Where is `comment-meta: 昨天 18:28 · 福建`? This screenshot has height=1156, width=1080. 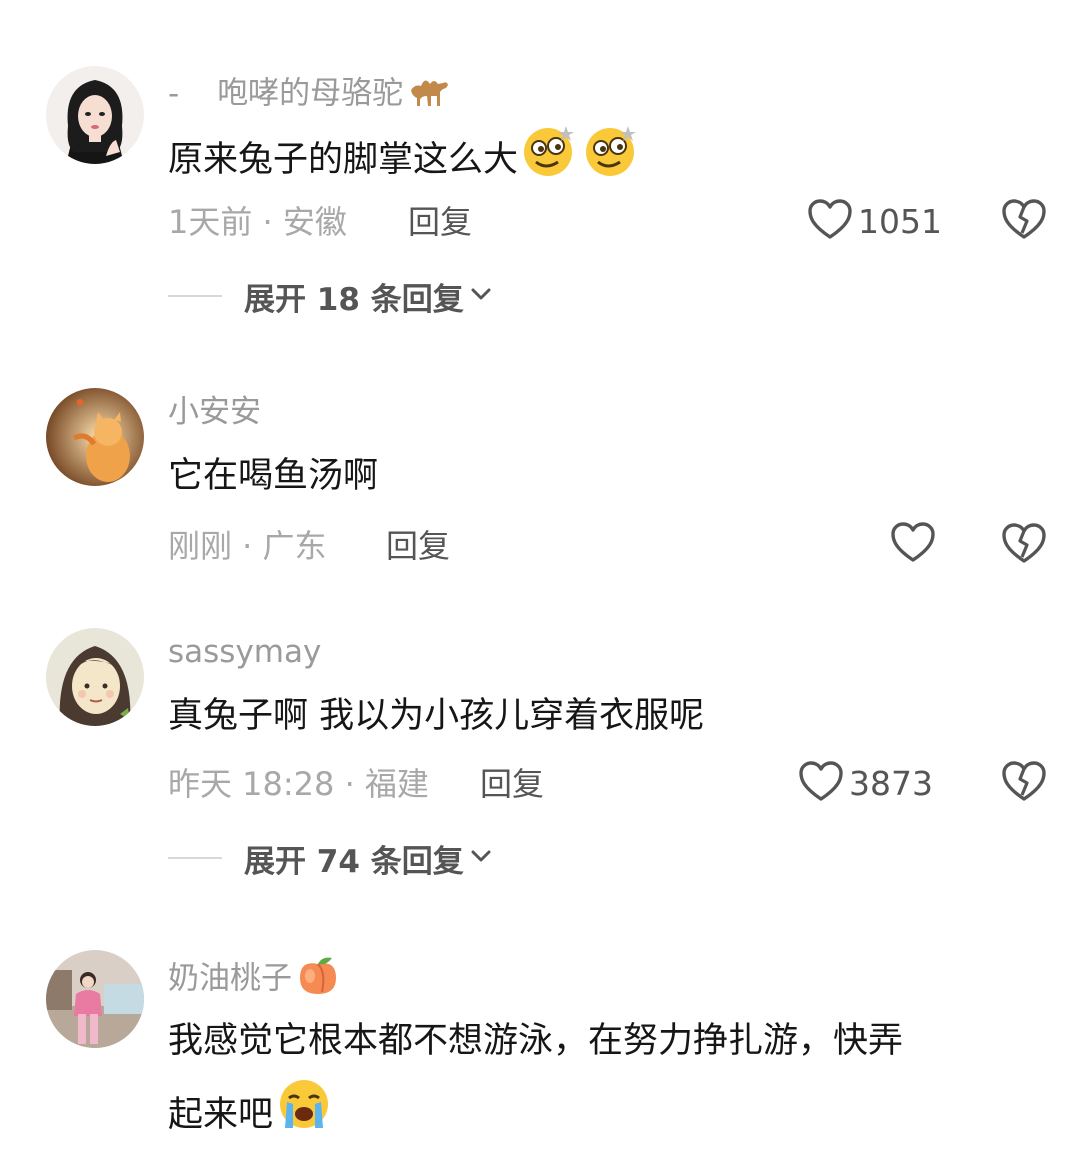 comment-meta: 昨天 18:28 · 福建 is located at coordinates (298, 784).